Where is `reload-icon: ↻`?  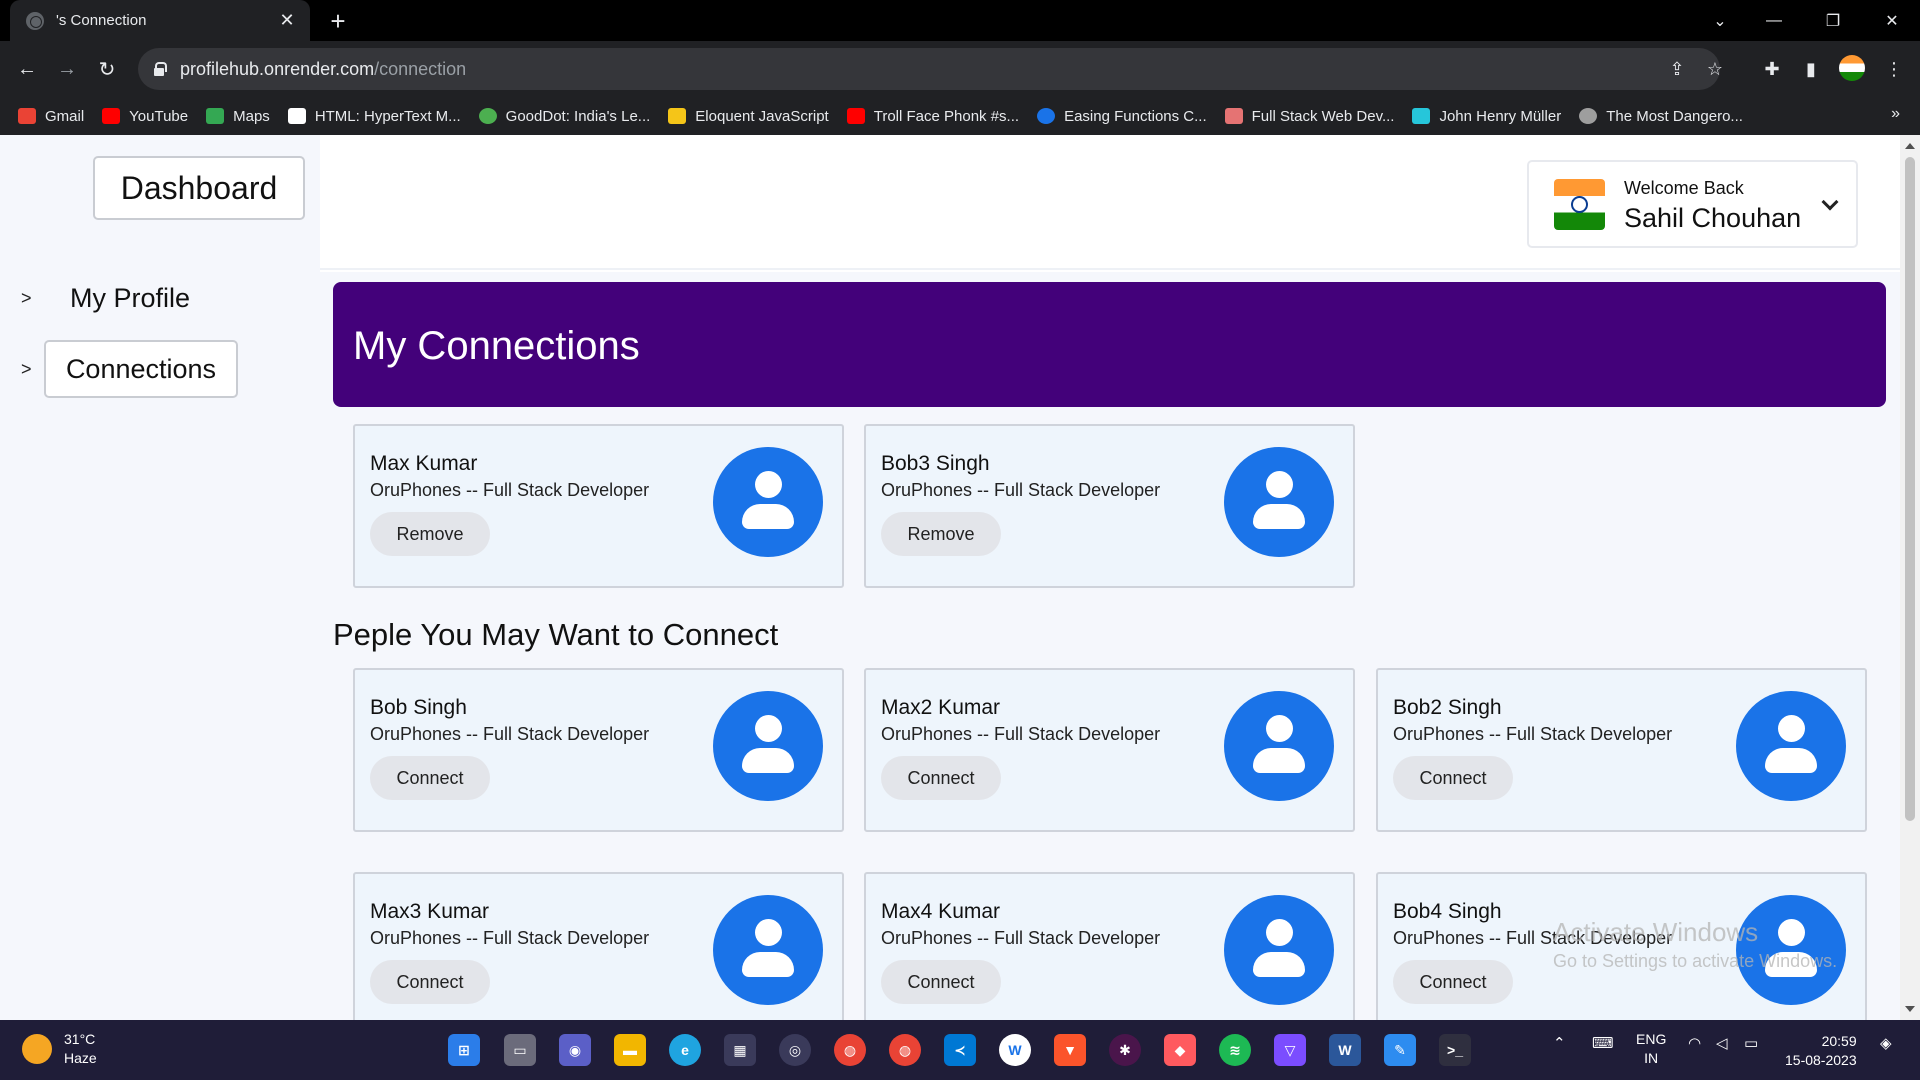
reload-icon: ↻ is located at coordinates (107, 69).